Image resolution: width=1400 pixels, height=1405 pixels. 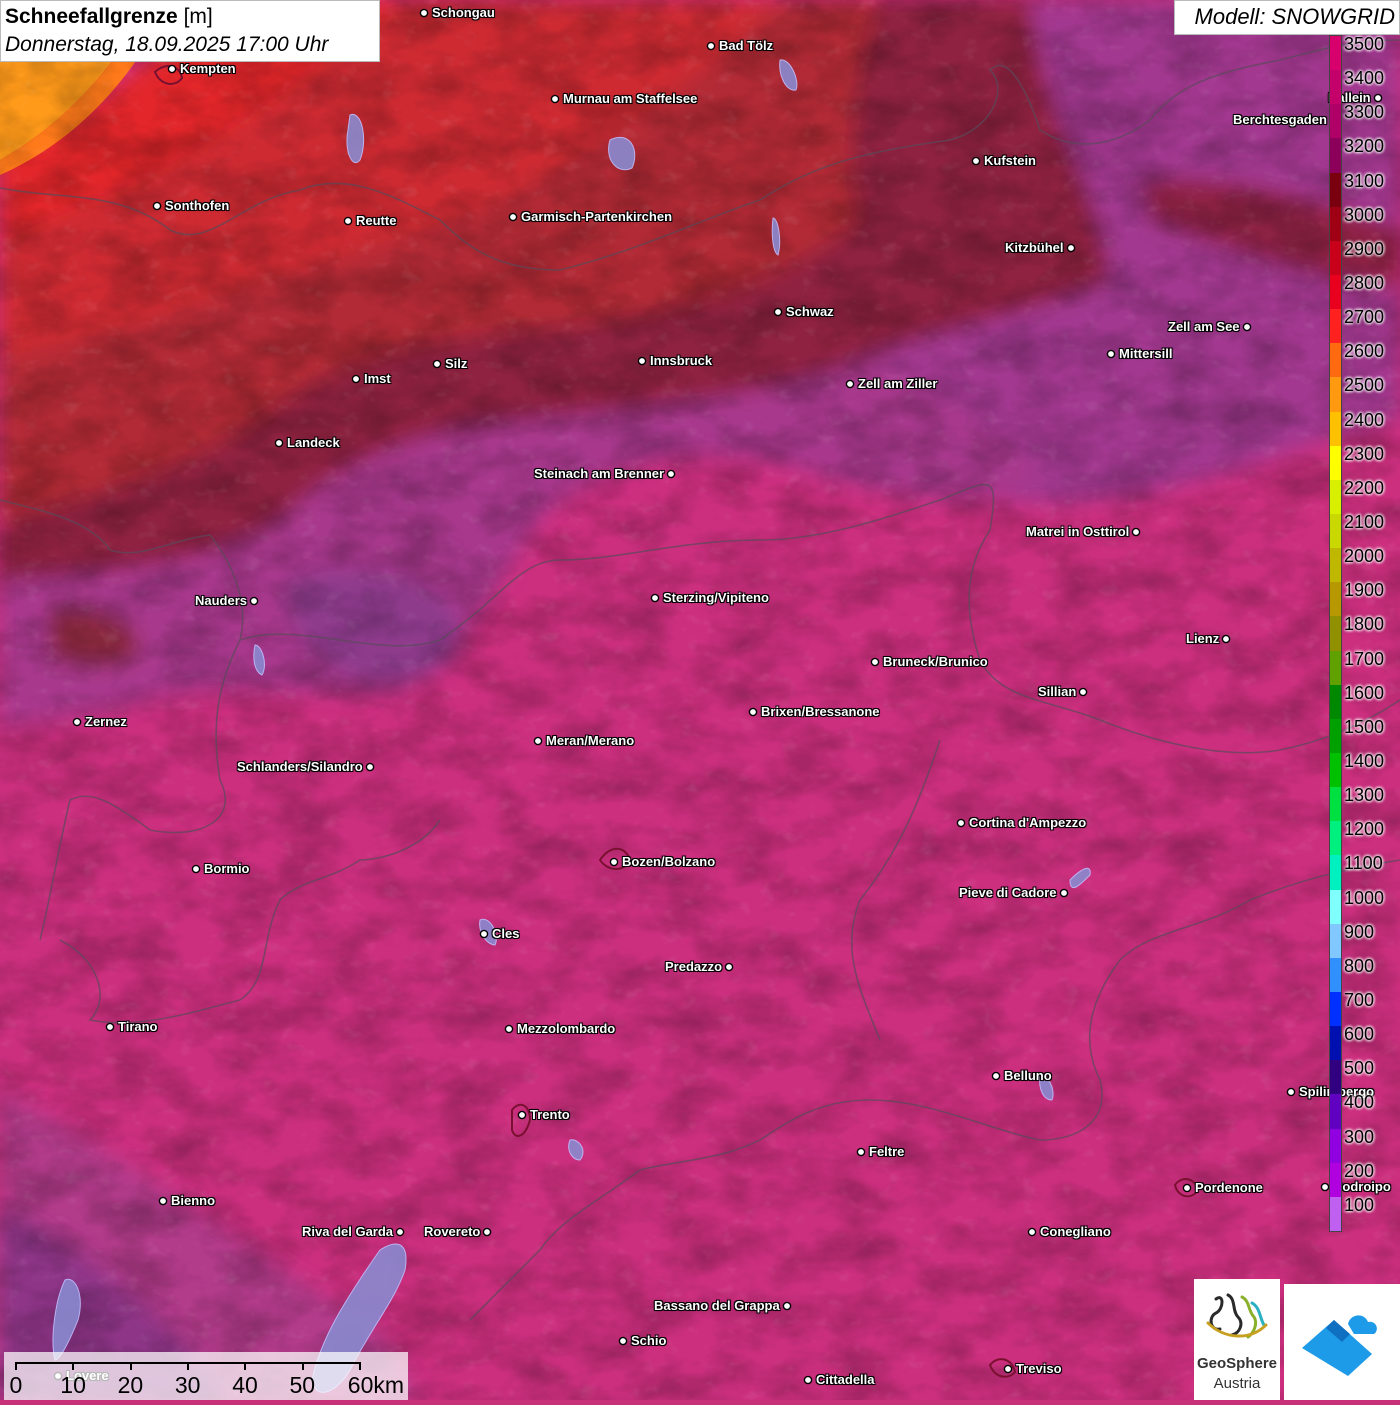 I want to click on city-label: Predazzo, so click(x=694, y=966).